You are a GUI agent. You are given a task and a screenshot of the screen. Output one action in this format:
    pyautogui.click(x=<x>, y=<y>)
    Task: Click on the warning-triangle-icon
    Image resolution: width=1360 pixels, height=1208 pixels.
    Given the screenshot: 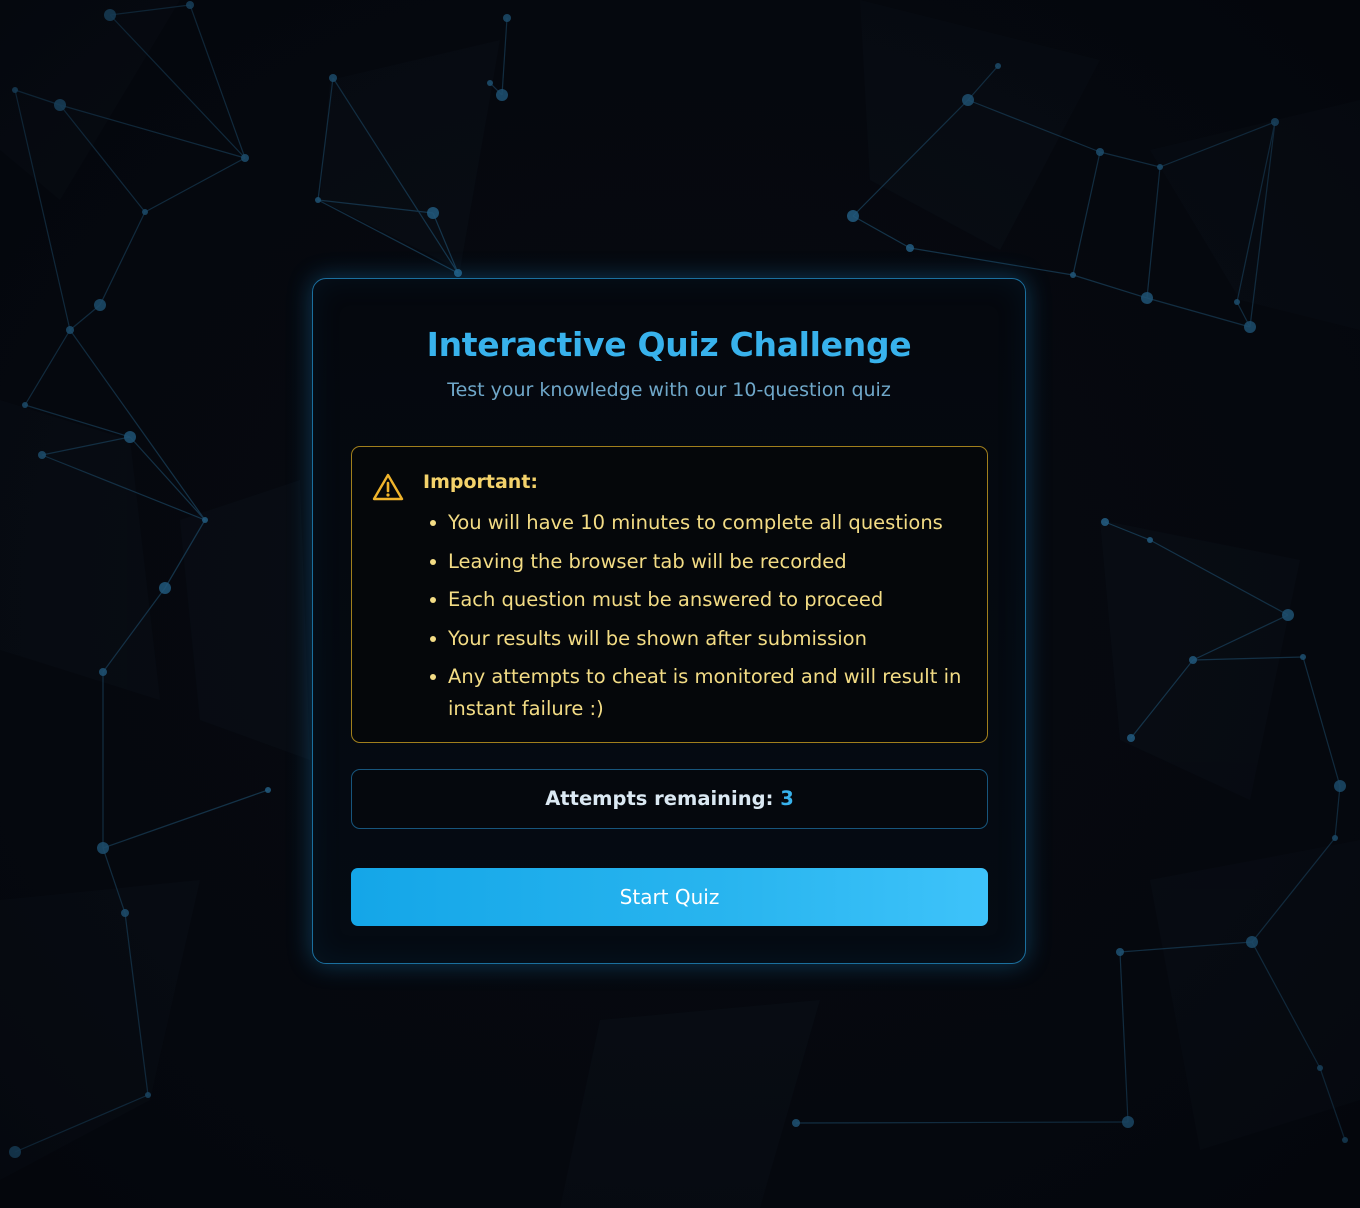 What is the action you would take?
    pyautogui.click(x=388, y=487)
    